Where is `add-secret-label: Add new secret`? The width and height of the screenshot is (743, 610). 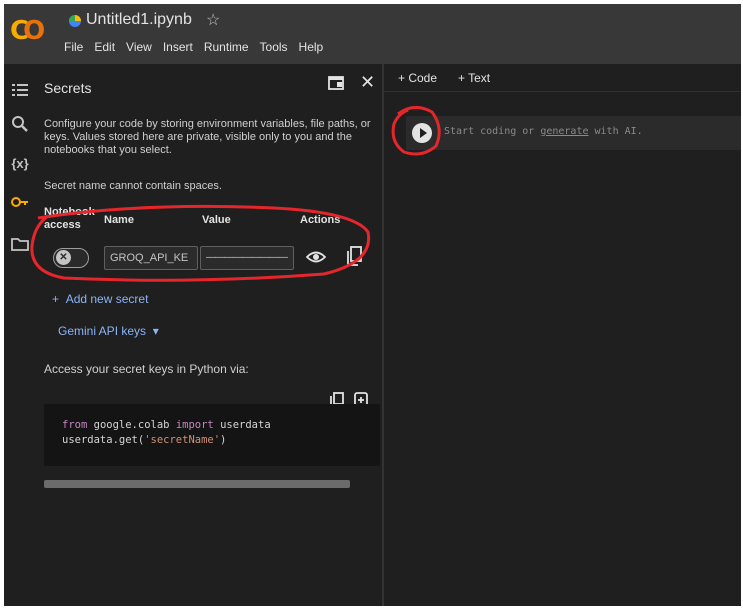 add-secret-label: Add new secret is located at coordinates (107, 299).